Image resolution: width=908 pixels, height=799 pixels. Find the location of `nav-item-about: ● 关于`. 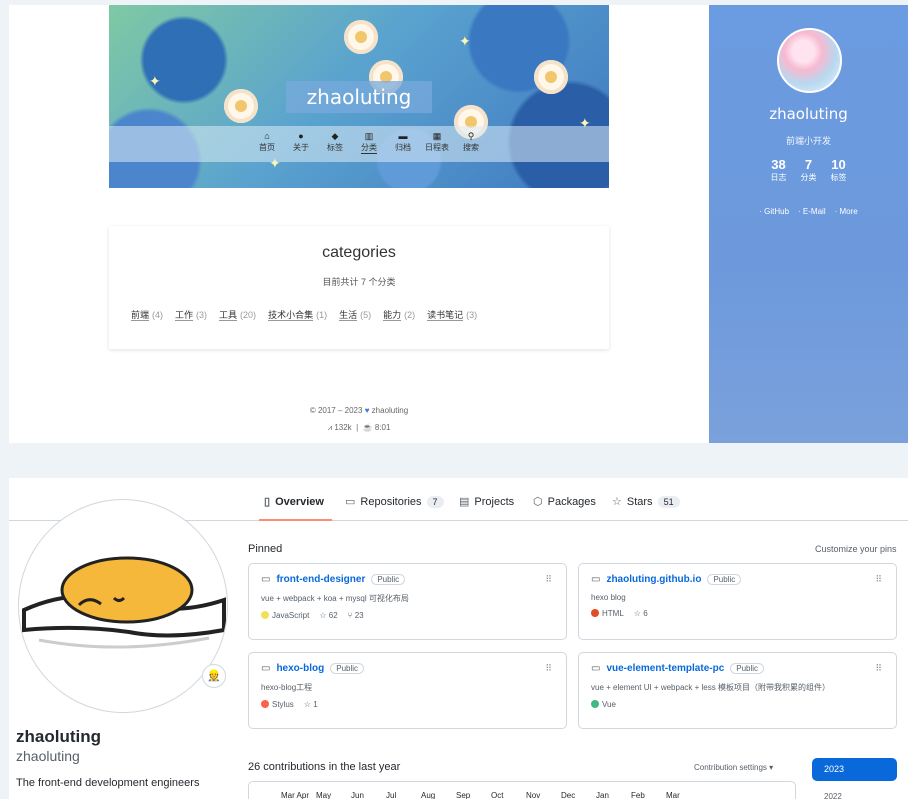

nav-item-about: ● 关于 is located at coordinates (301, 144).